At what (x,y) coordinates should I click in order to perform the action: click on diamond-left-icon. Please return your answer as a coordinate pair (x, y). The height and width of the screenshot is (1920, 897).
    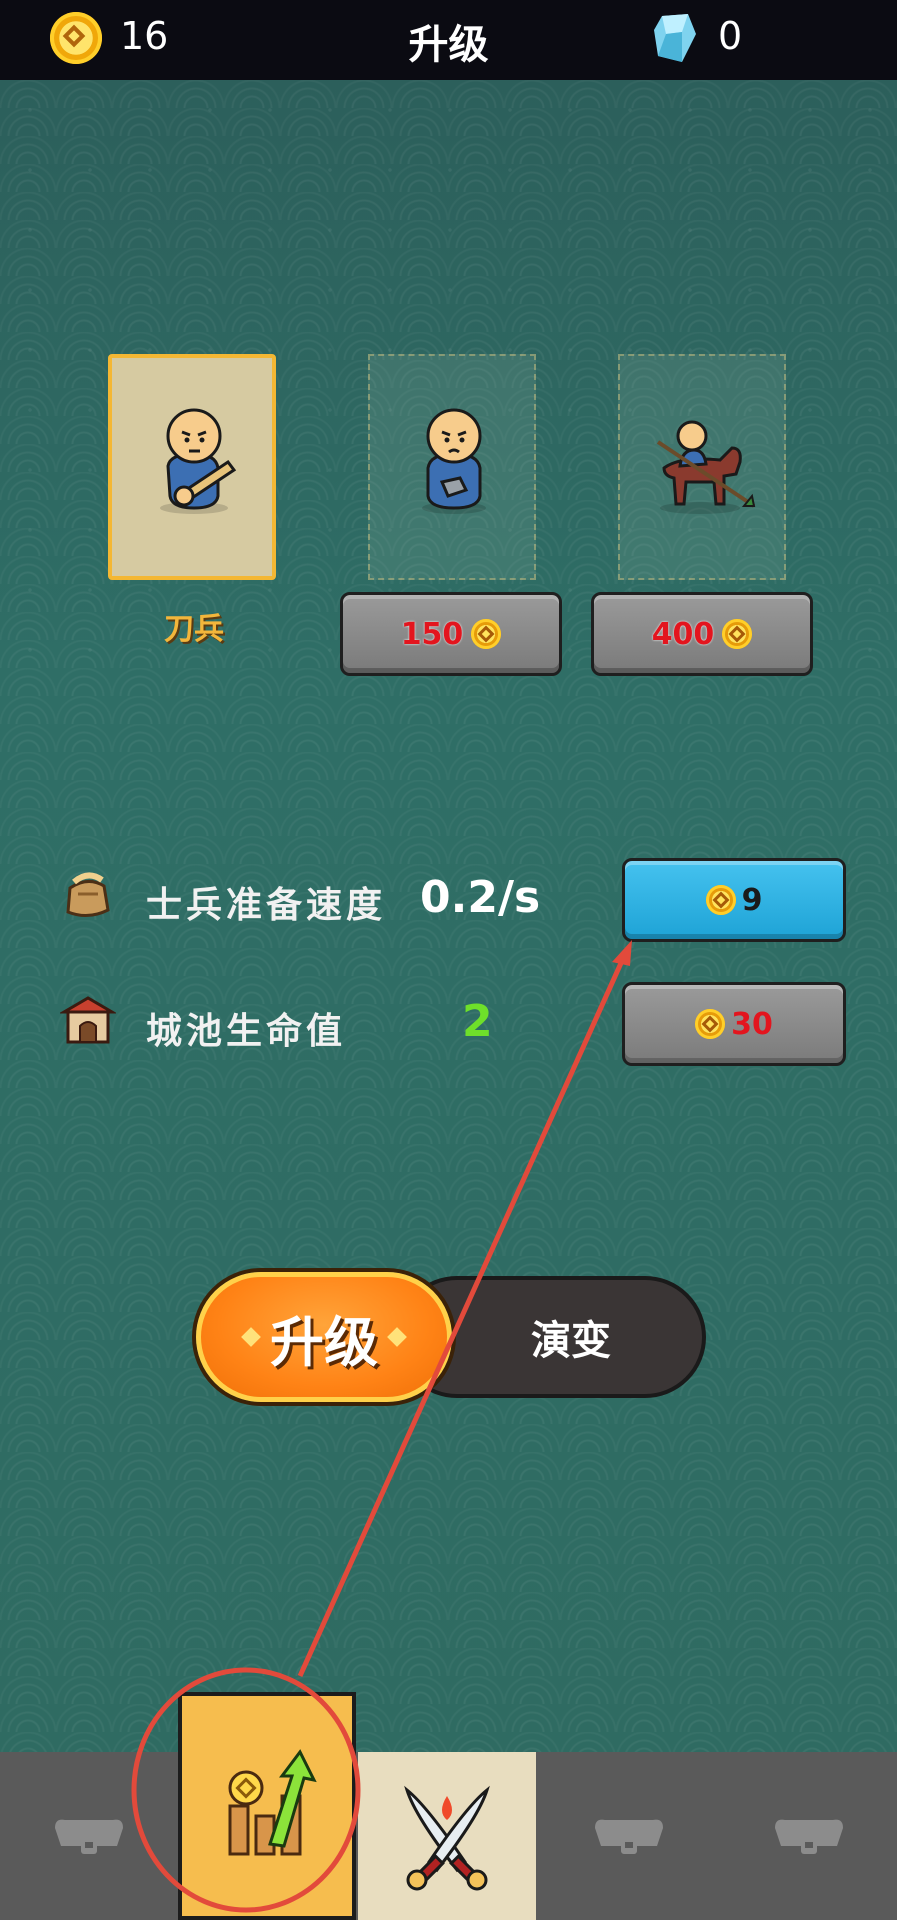
    Looking at the image, I should click on (251, 1337).